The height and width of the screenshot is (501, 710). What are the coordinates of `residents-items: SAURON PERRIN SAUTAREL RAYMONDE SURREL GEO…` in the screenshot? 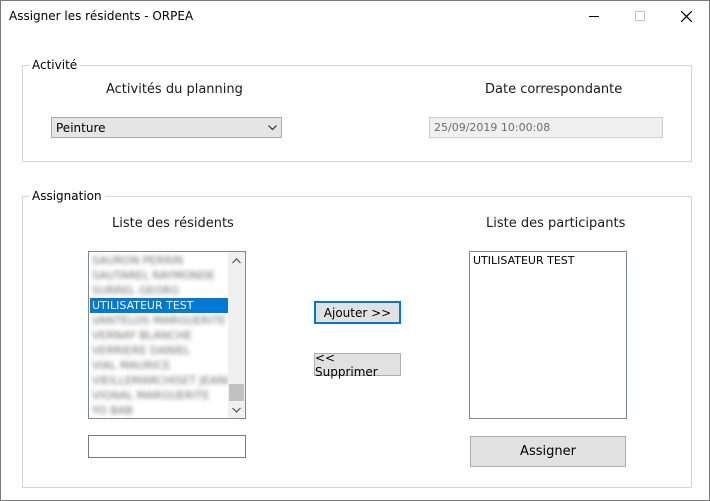 It's located at (159, 335).